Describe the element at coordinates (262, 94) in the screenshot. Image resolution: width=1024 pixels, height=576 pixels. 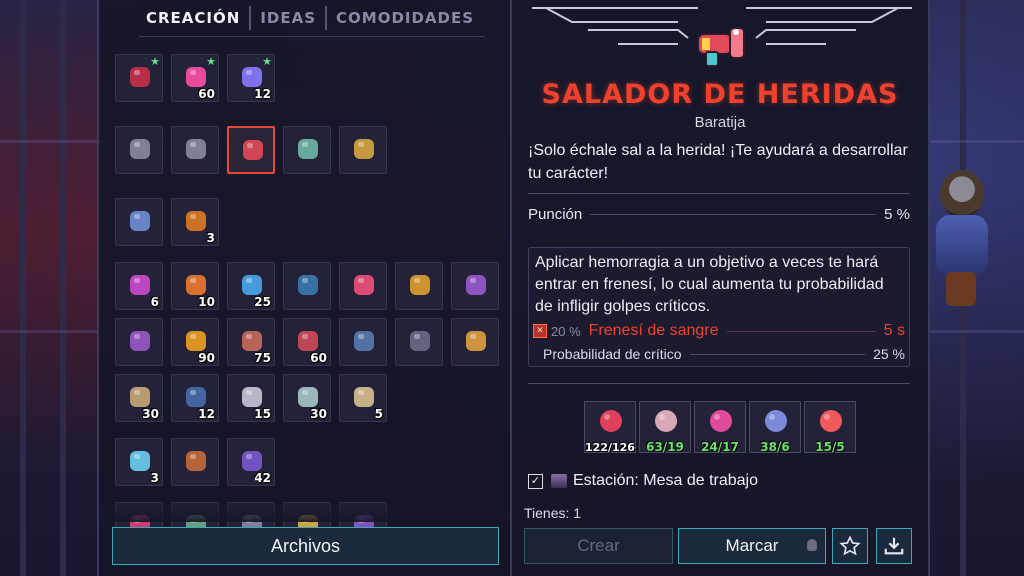
I see `slot-count: 12` at that location.